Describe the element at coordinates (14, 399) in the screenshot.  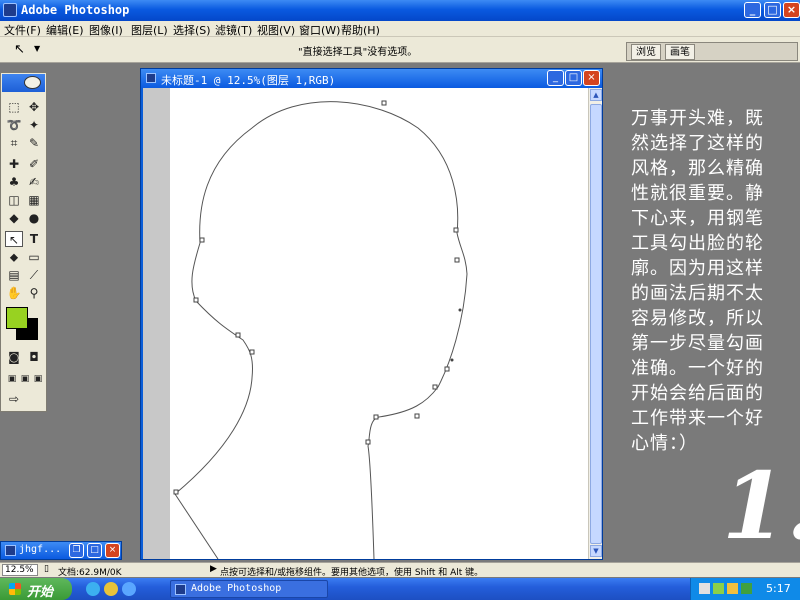
I see `jump-to-imageready-icon: ⇨` at that location.